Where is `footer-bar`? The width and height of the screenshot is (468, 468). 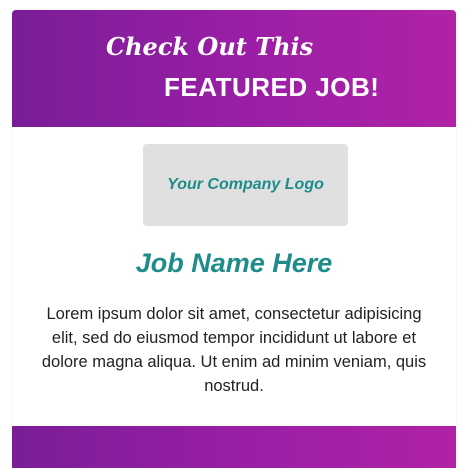
footer-bar is located at coordinates (234, 447).